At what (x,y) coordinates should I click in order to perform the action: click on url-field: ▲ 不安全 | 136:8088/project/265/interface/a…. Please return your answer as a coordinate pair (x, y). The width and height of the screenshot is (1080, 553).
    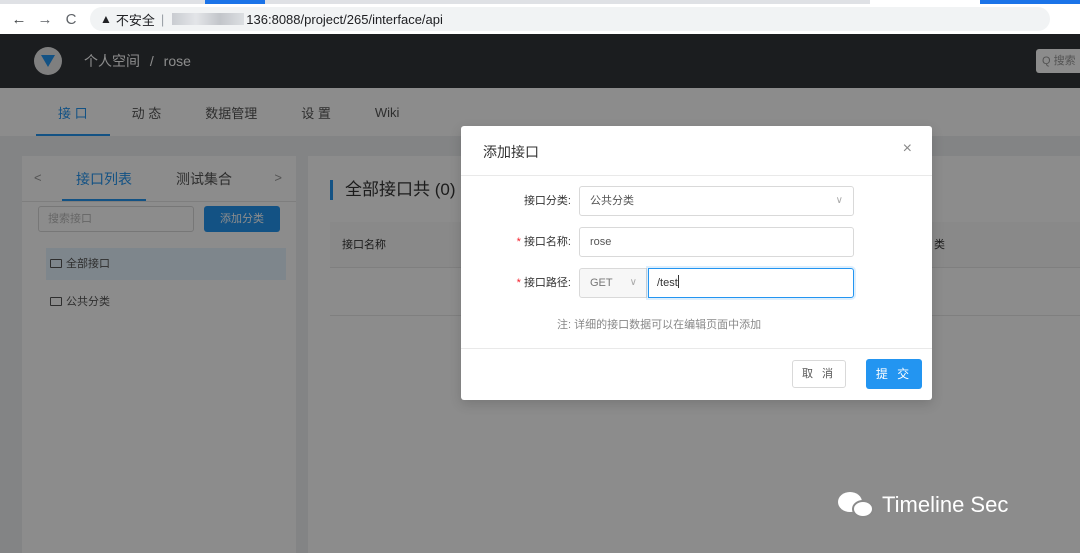
    Looking at the image, I should click on (570, 19).